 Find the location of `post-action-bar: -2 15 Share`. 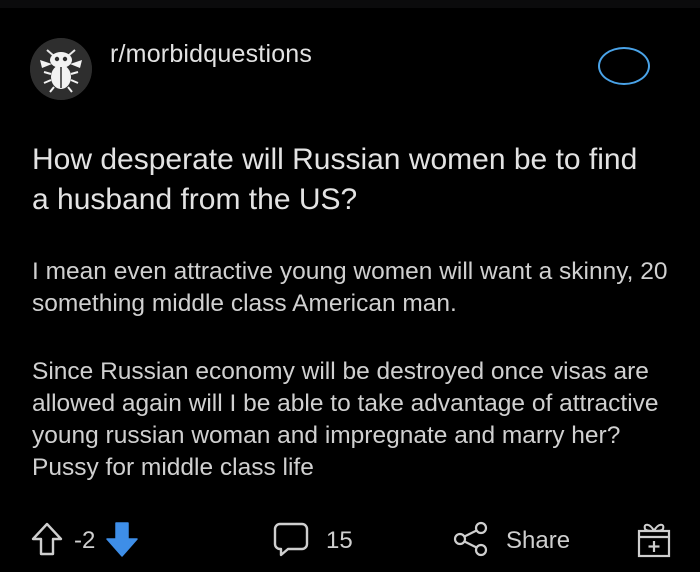

post-action-bar: -2 15 Share is located at coordinates (350, 541).